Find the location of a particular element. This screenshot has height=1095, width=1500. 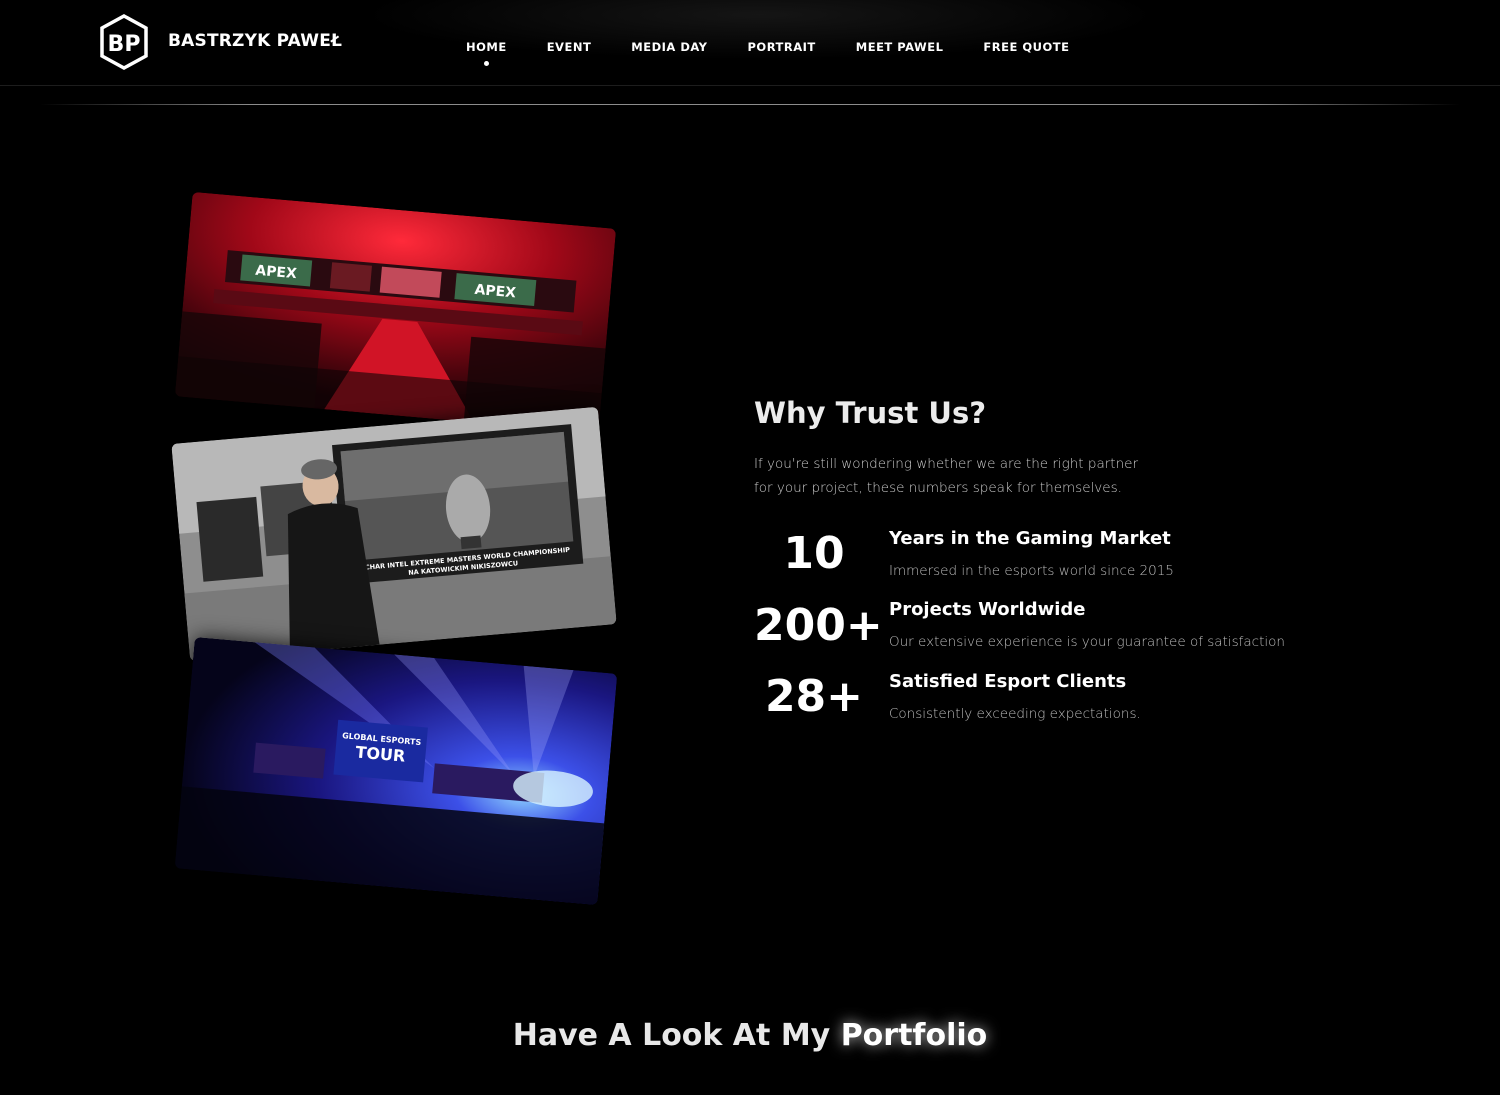

nav-meet-pawel-label: MEET PAWEL is located at coordinates (899, 47).